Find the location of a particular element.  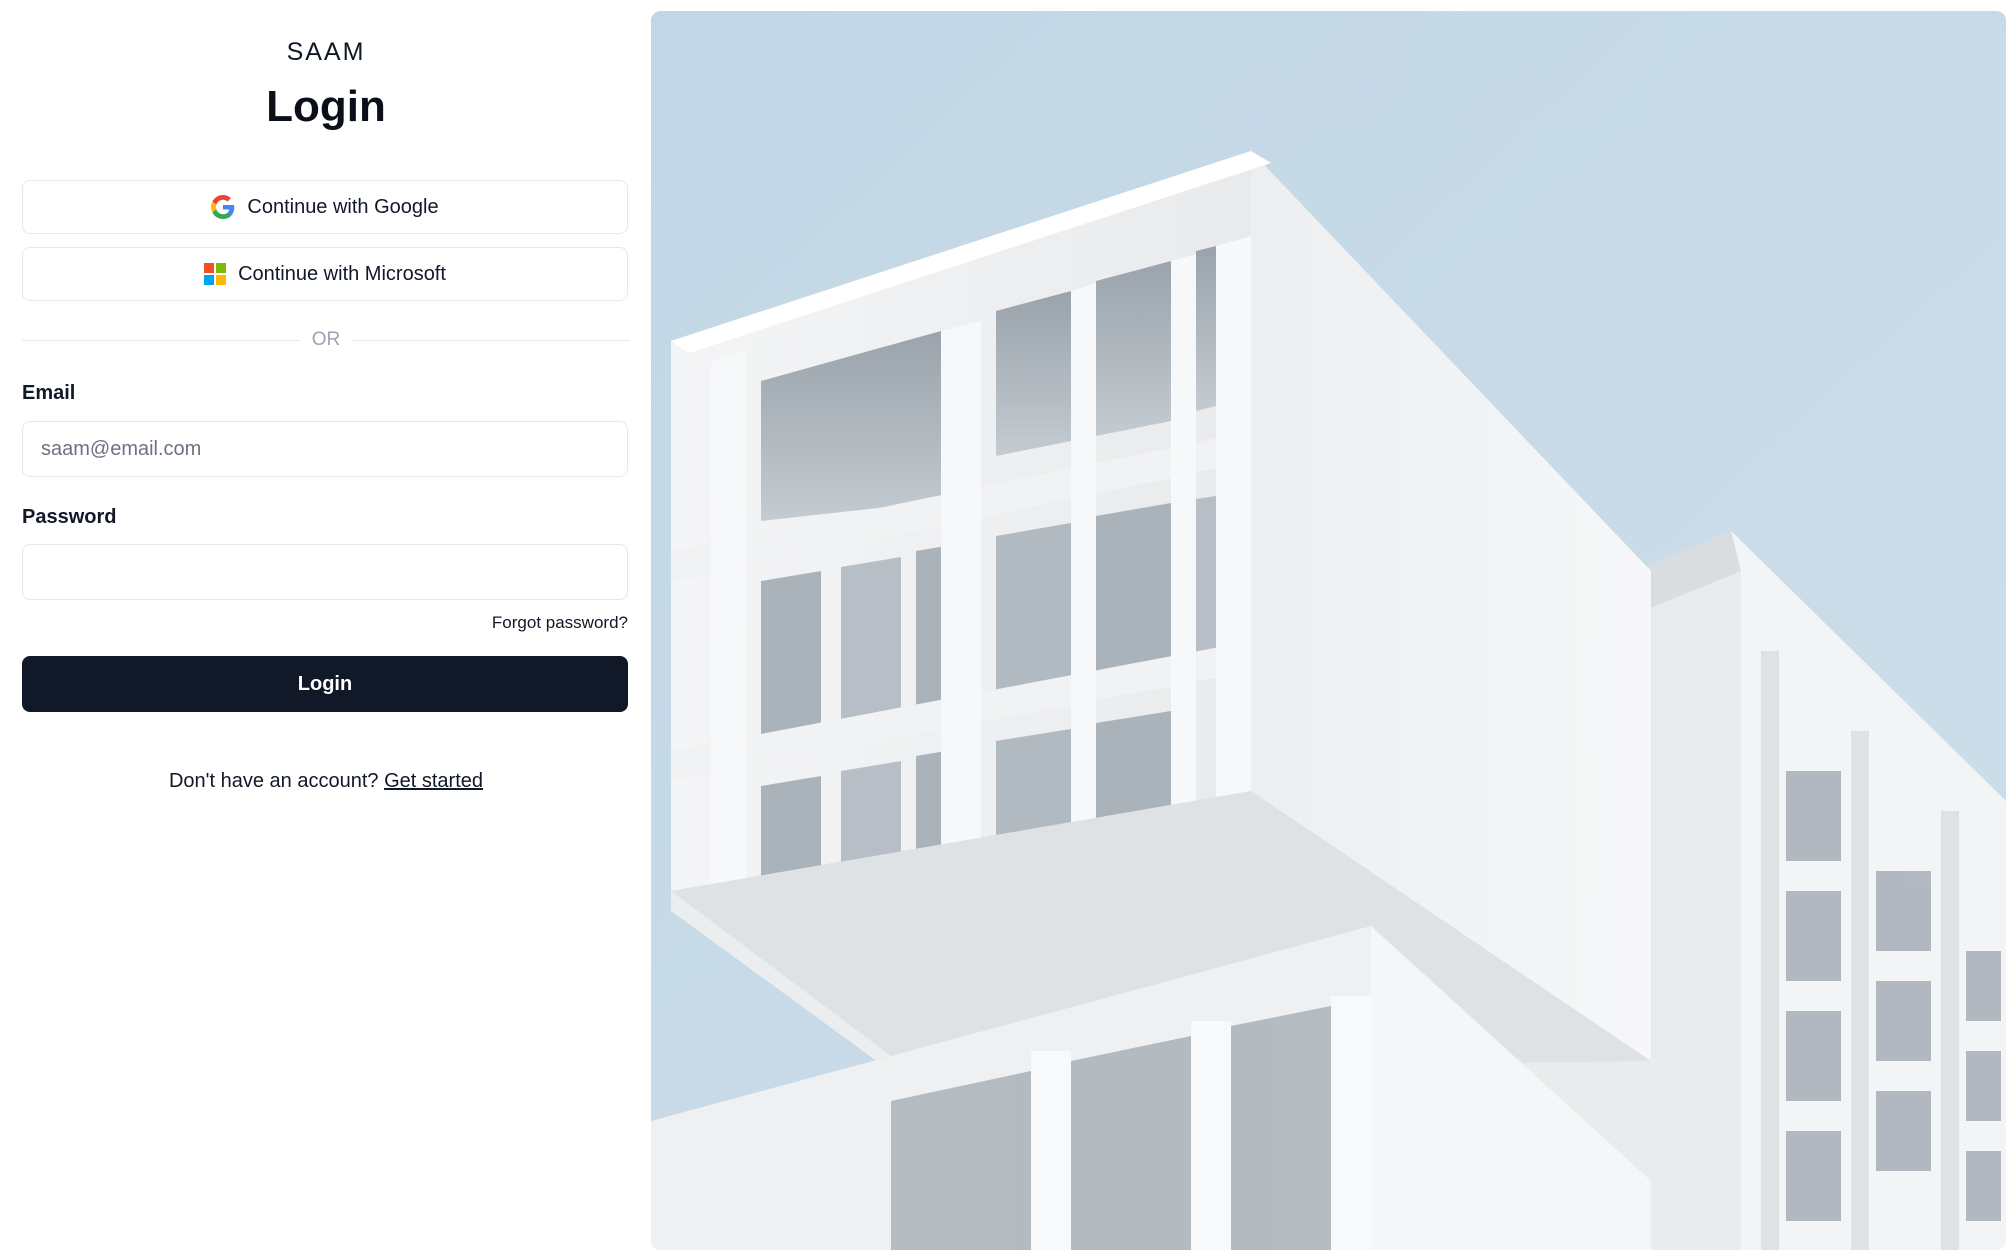

or-divider: OR is located at coordinates (326, 340).